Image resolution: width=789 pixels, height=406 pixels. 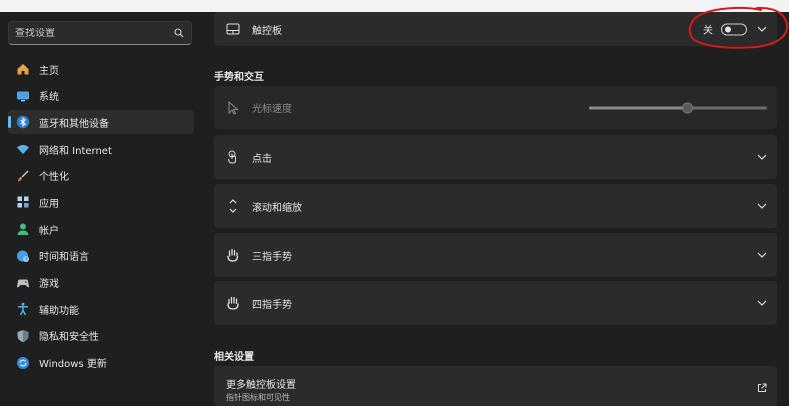 I want to click on three-finger-card: 三指手势, so click(x=495, y=255).